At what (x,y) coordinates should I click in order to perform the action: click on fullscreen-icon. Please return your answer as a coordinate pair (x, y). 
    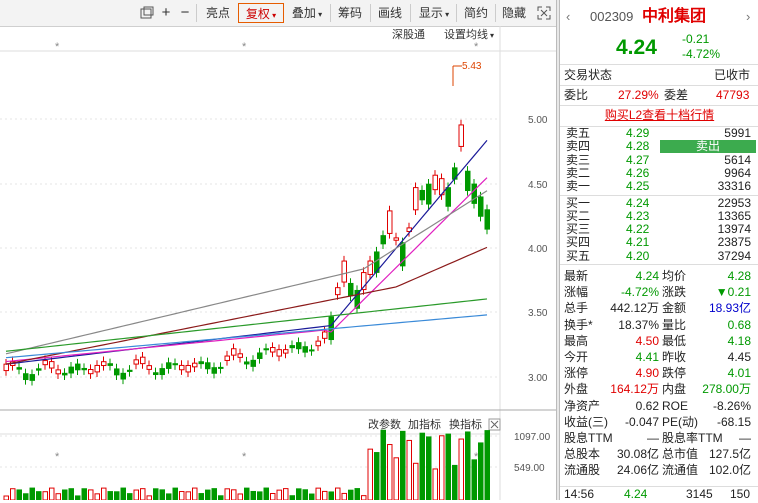
    Looking at the image, I should click on (544, 13).